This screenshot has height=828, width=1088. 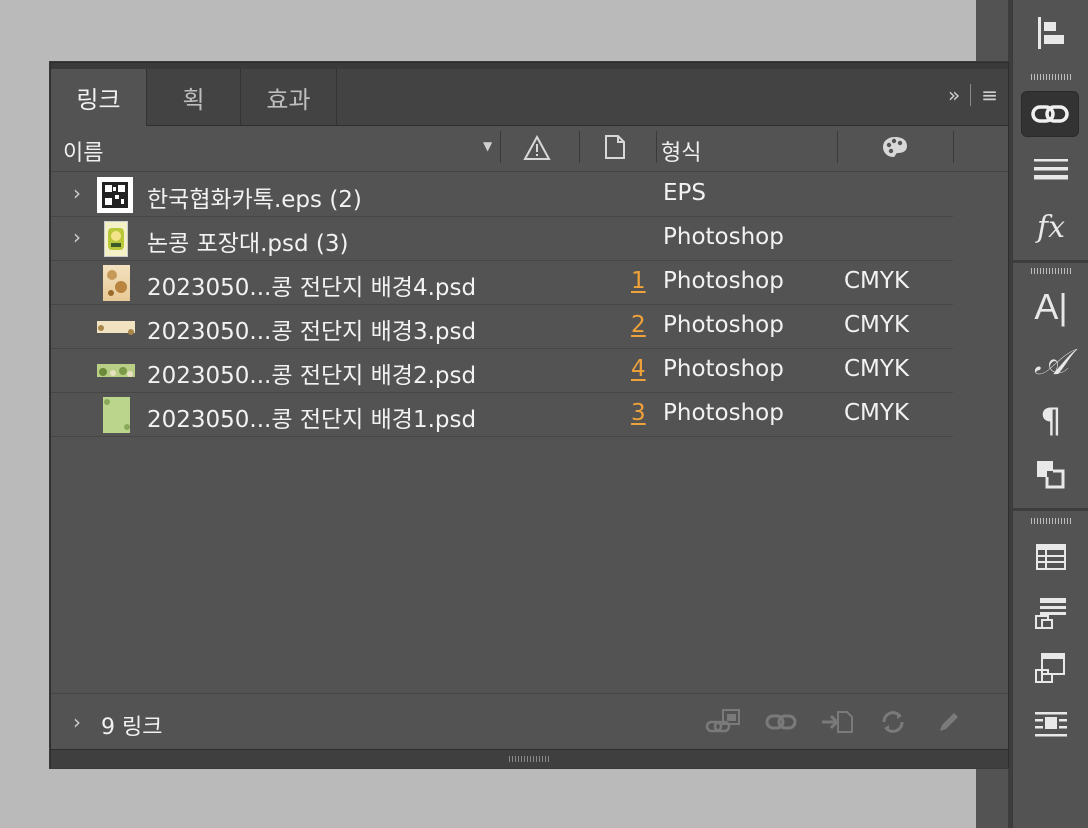 I want to click on text-wrap-icon, so click(x=1051, y=725).